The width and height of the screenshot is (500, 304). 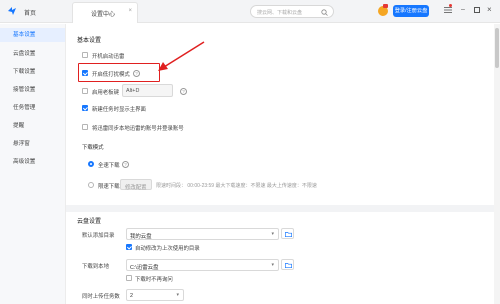 I want to click on minimize-button: –, so click(x=463, y=9).